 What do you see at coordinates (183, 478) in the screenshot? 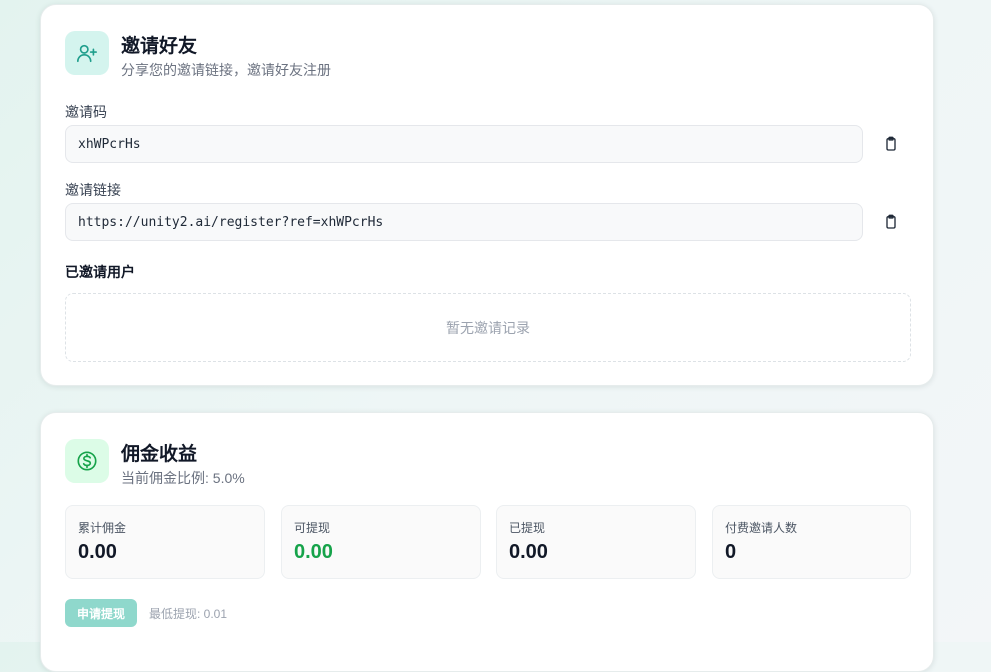
I see `commission-subtitle: 当前佣金比例: 5.0%` at bounding box center [183, 478].